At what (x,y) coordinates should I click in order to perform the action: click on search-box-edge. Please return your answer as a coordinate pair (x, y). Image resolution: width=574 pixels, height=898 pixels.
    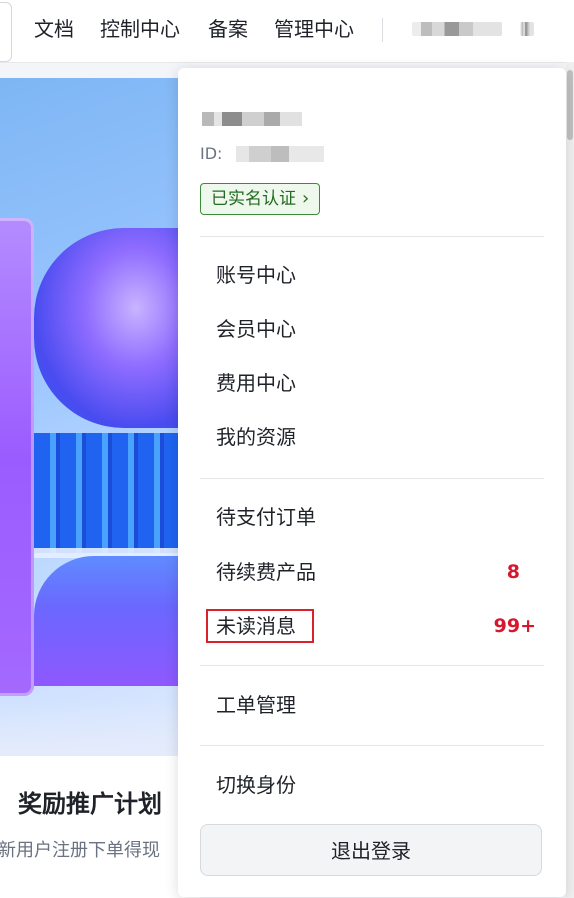
    Looking at the image, I should click on (6, 32).